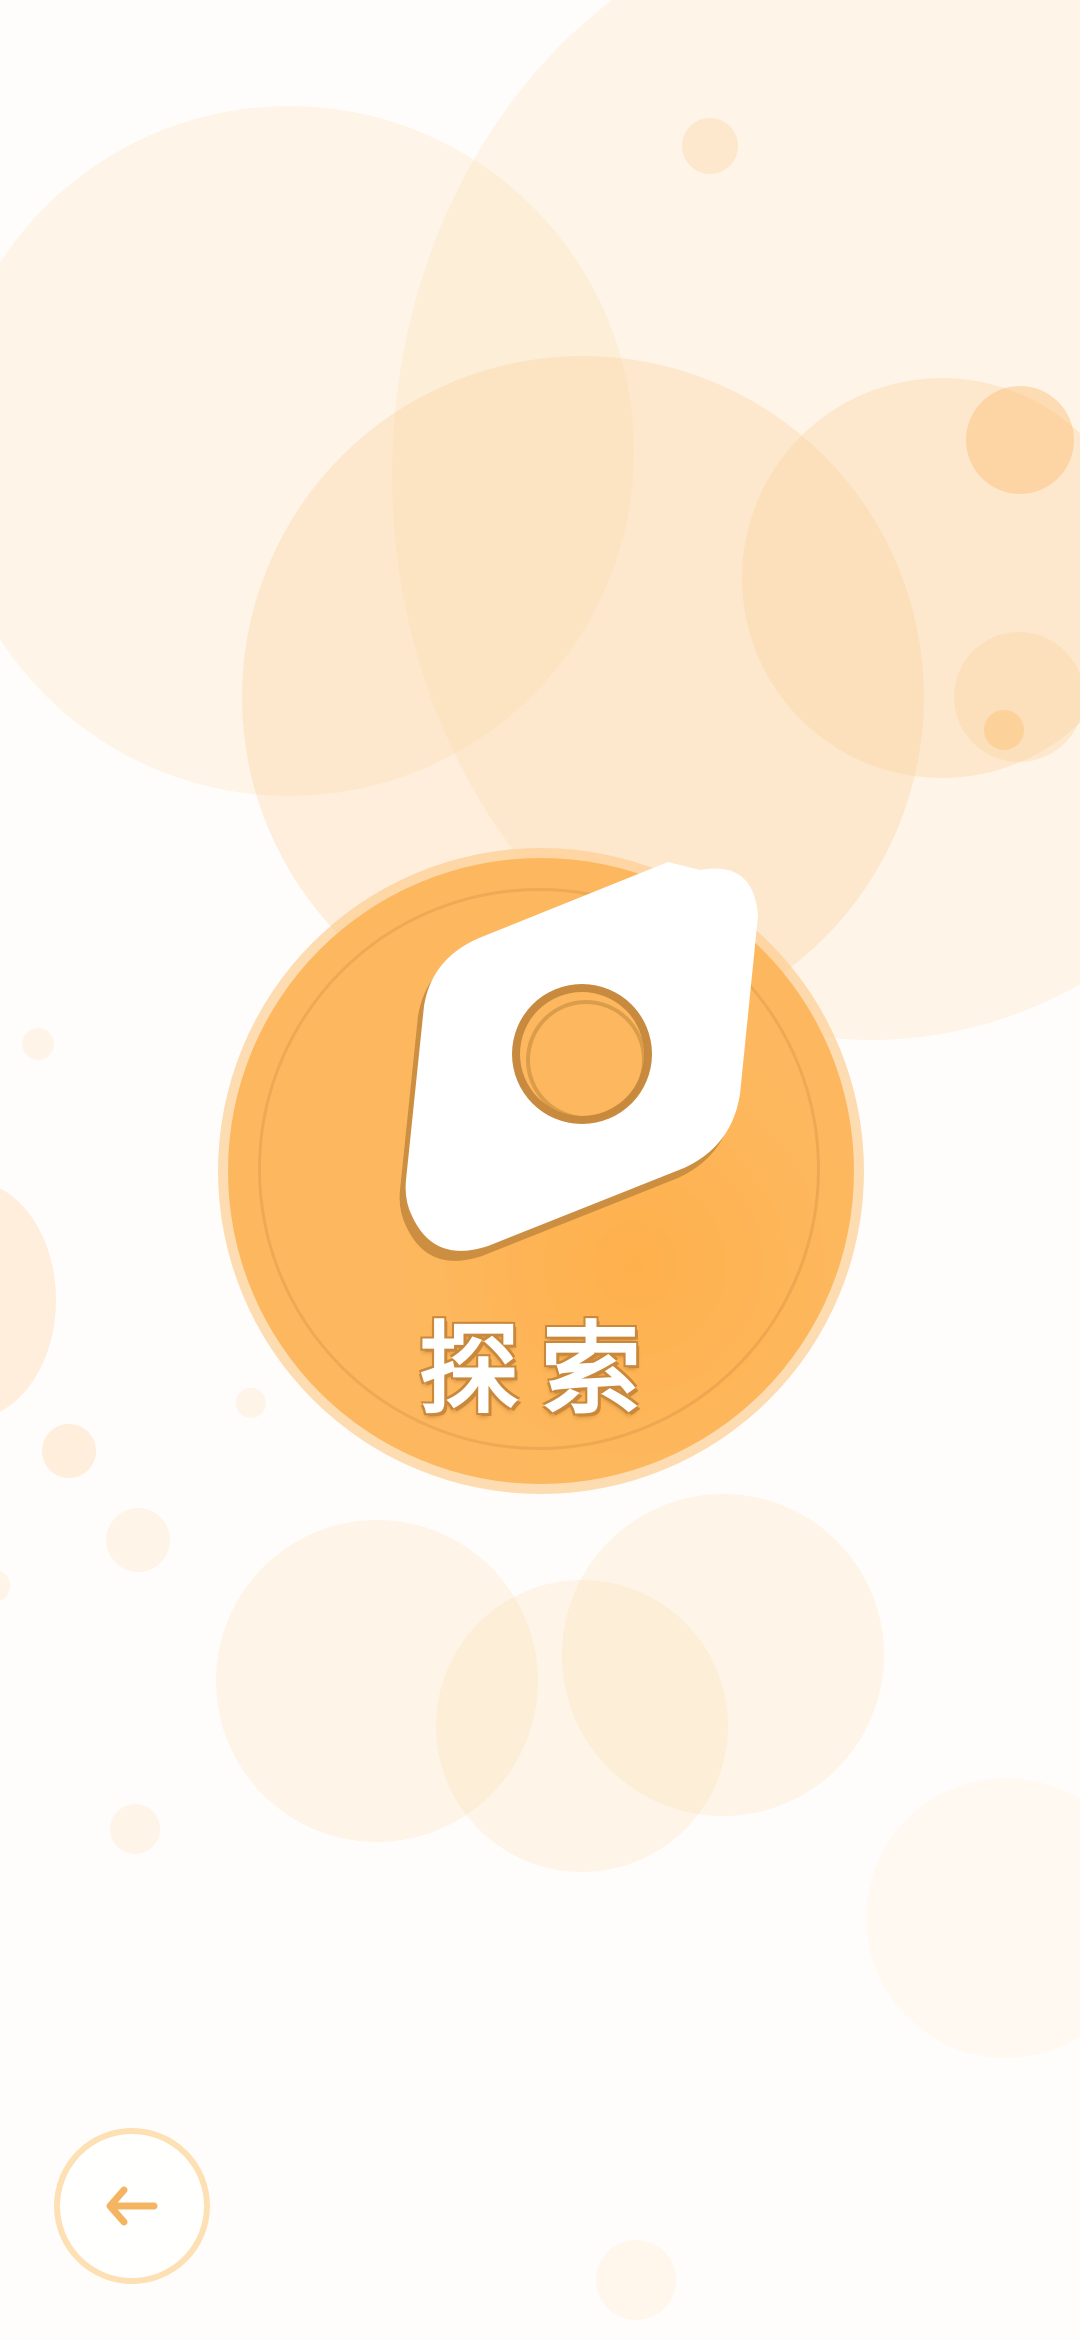 This screenshot has height=2340, width=1080. I want to click on compass-icon, so click(578, 1061).